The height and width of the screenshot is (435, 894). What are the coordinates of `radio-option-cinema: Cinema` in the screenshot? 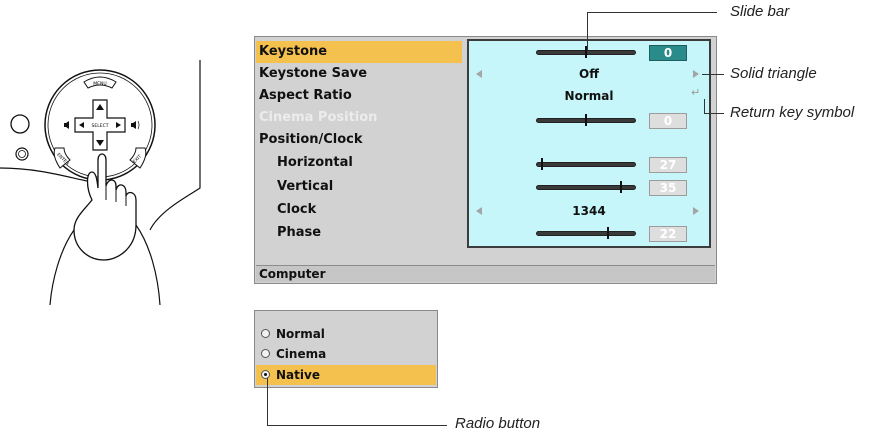 It's located at (346, 354).